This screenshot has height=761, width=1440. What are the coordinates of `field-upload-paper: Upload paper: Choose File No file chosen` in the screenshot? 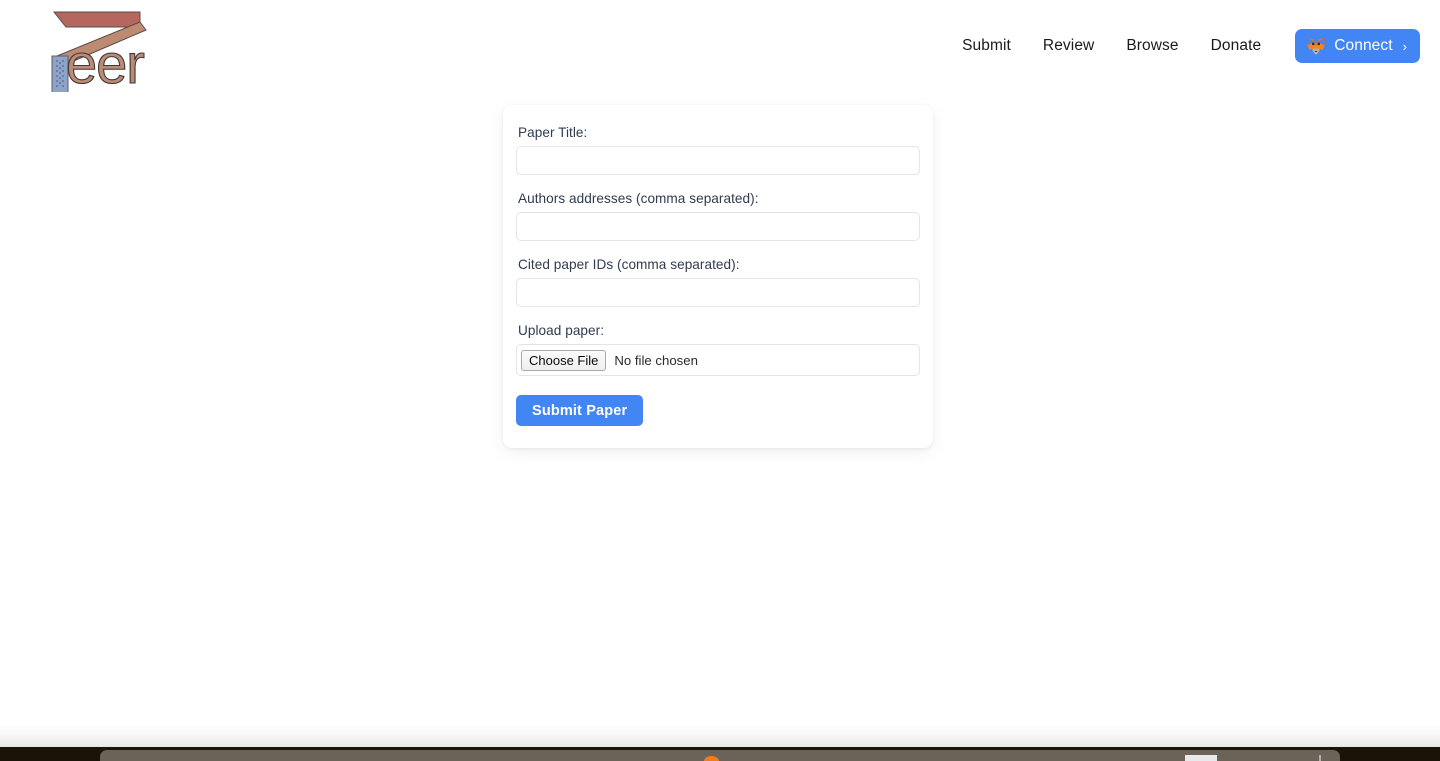 It's located at (718, 349).